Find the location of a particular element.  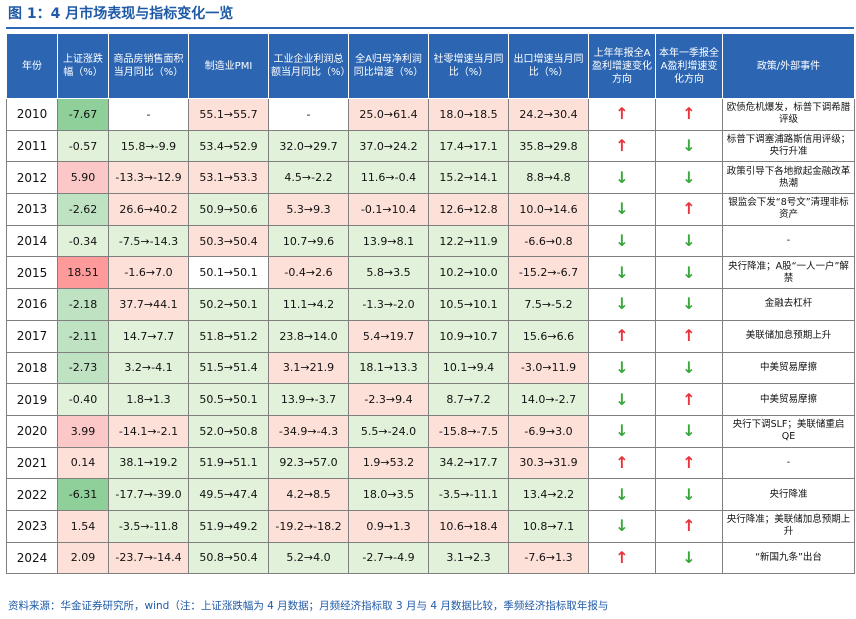

event-cell: 美联储加息预期上升 is located at coordinates (788, 336).